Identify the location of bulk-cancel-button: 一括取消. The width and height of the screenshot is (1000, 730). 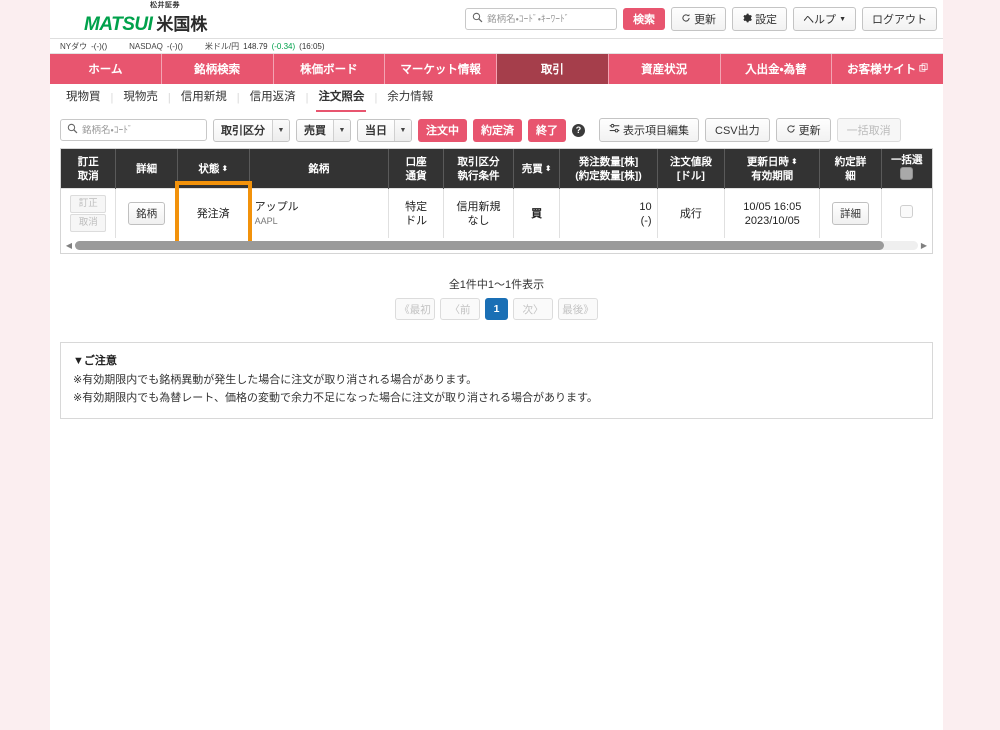
(868, 130).